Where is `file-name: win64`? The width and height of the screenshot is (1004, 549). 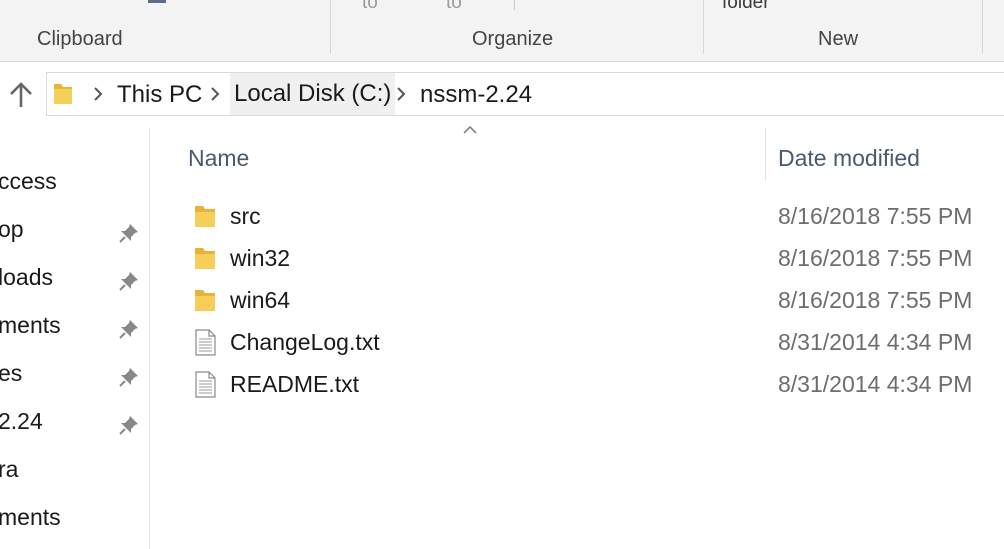 file-name: win64 is located at coordinates (260, 300).